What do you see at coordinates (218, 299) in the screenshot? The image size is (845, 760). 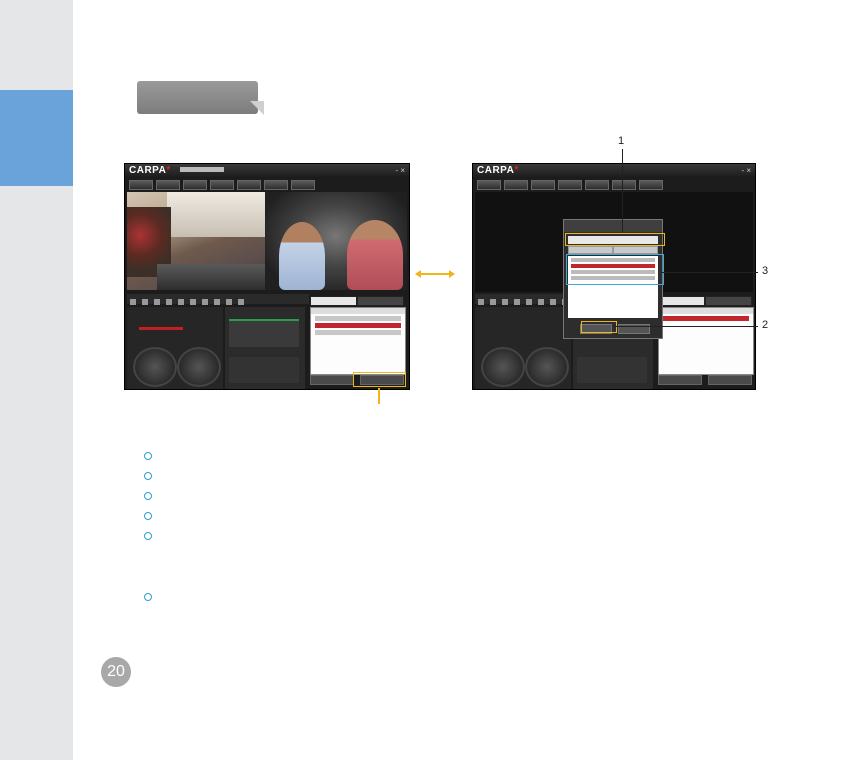 I see `playback-controls` at bounding box center [218, 299].